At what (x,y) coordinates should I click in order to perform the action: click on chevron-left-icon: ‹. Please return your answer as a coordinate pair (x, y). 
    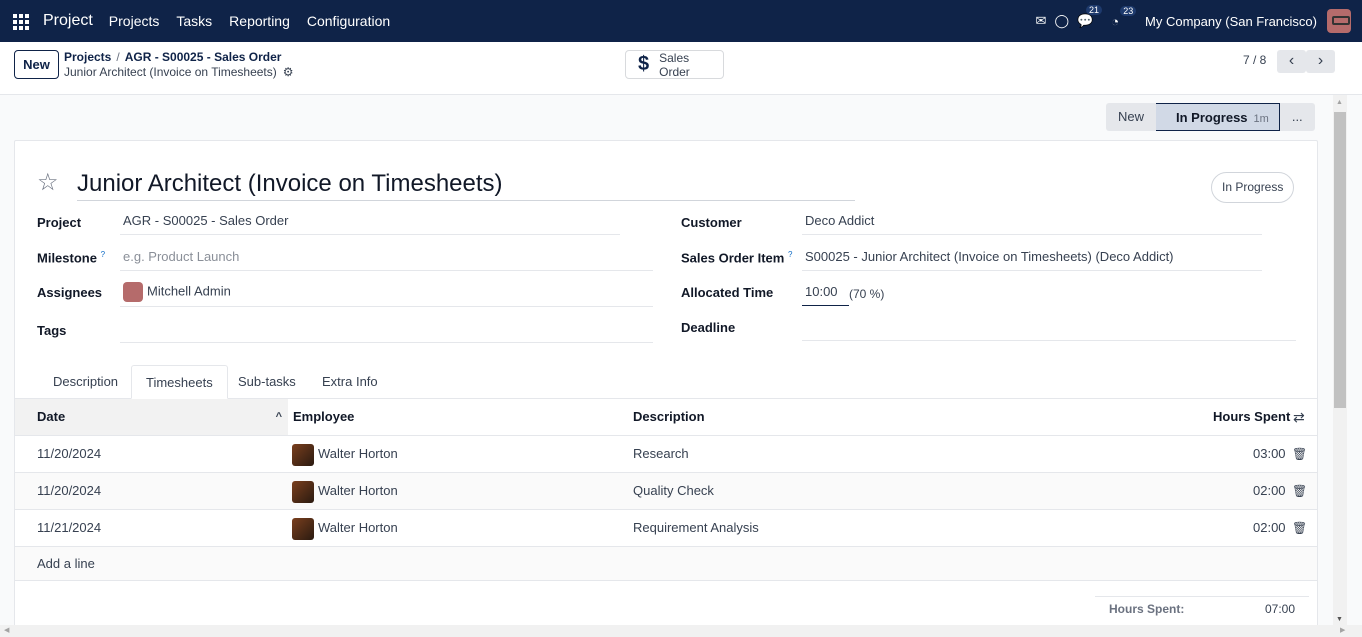
    Looking at the image, I should click on (1291, 60).